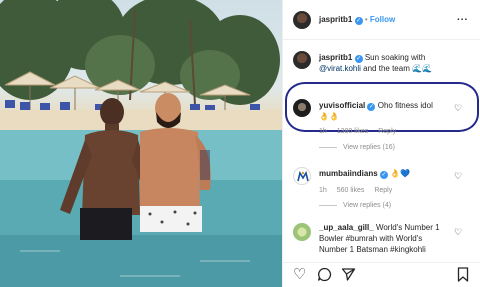 The height and width of the screenshot is (287, 480). I want to click on post-action-bar: ♡, so click(381, 274).